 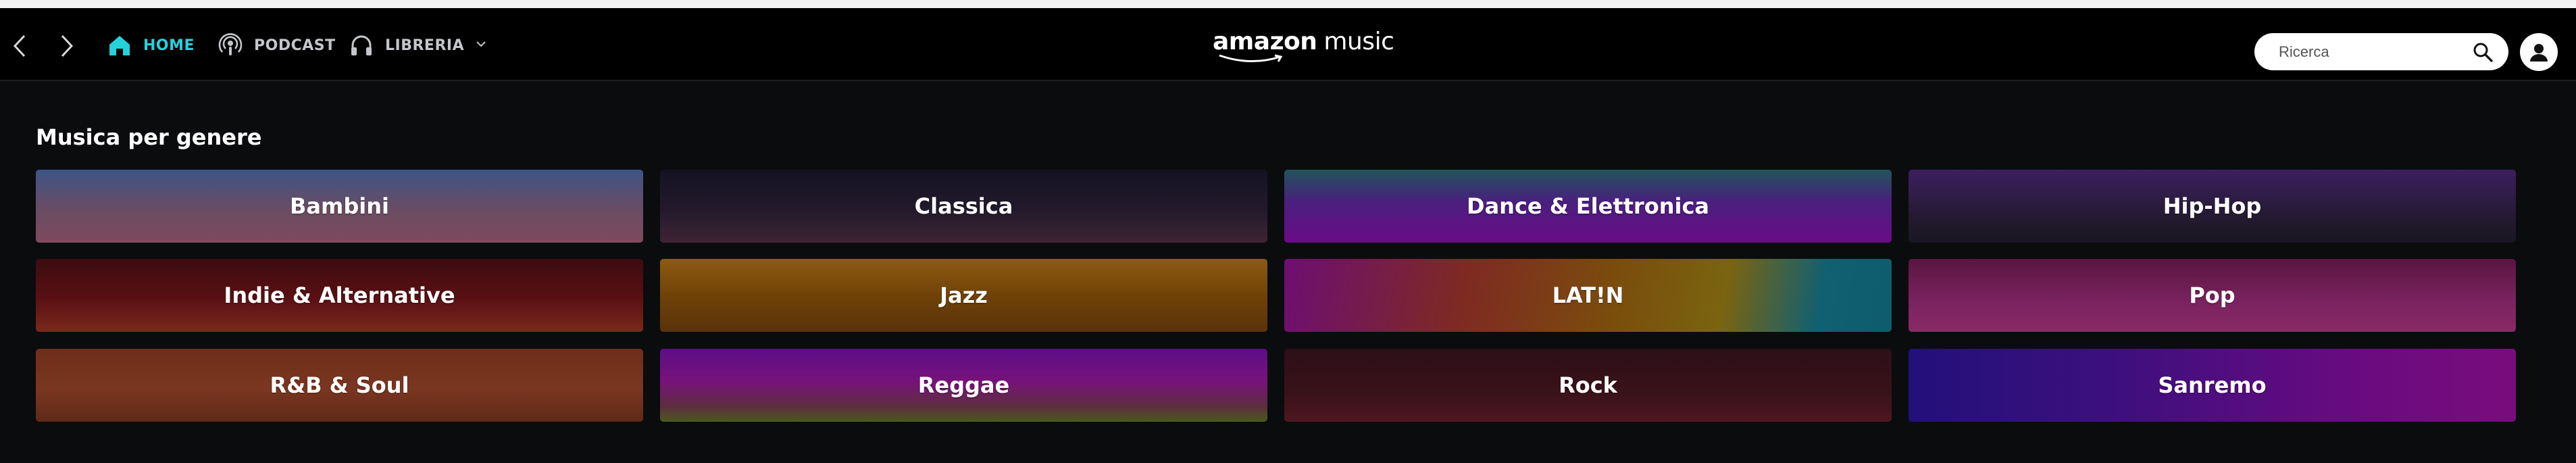 I want to click on window-titlebar, so click(x=1288, y=4).